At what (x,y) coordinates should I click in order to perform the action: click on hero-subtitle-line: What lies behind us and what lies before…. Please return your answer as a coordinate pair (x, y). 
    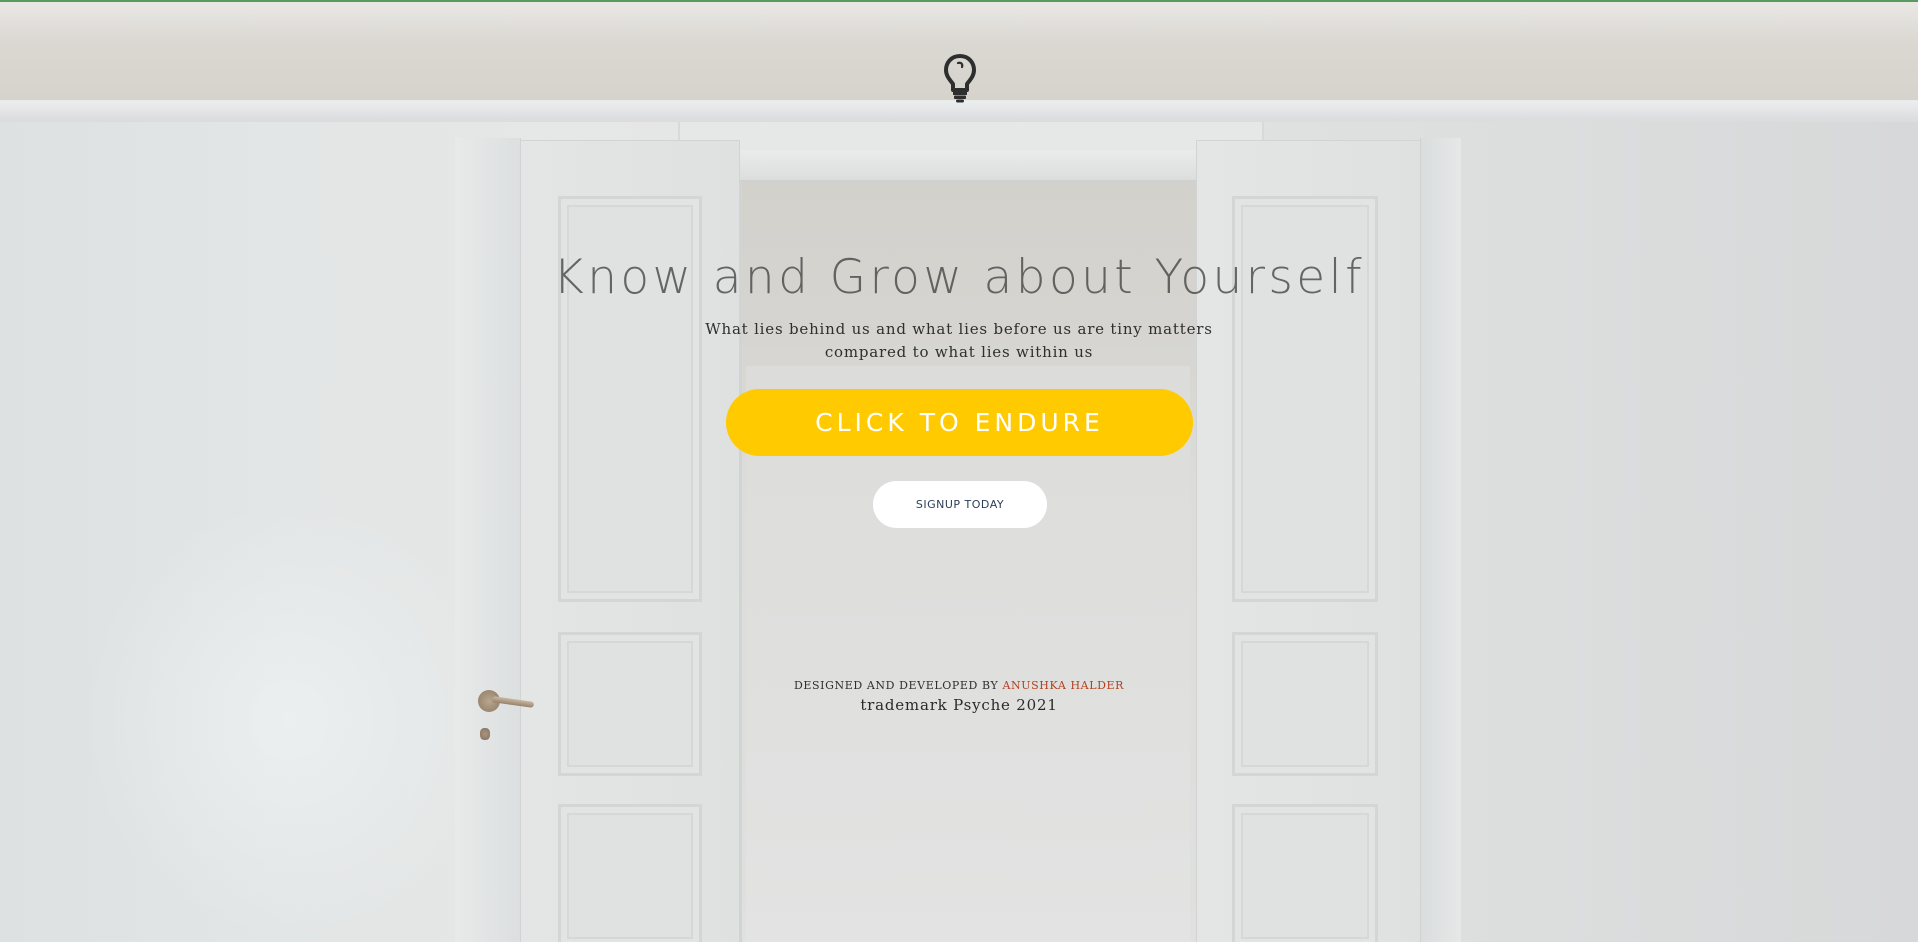
    Looking at the image, I should click on (959, 329).